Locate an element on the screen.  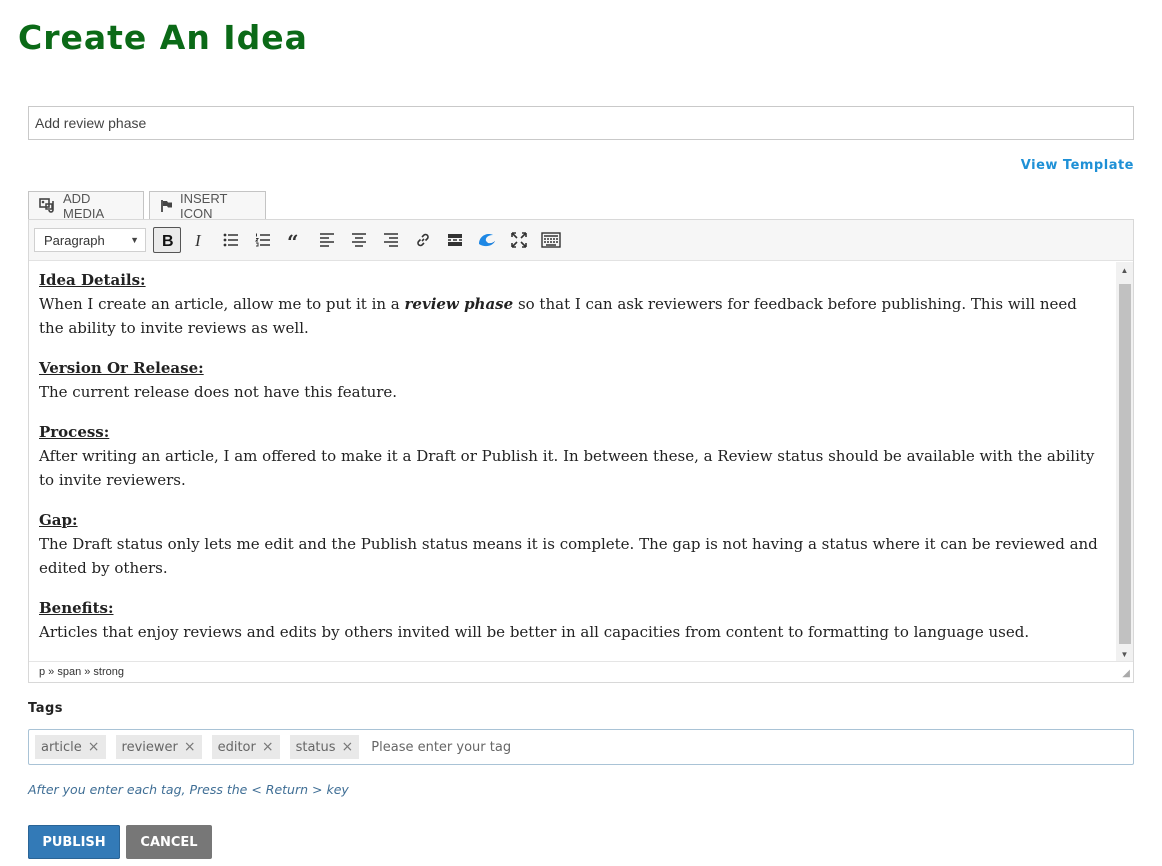
svg-text: I is located at coordinates (198, 240).